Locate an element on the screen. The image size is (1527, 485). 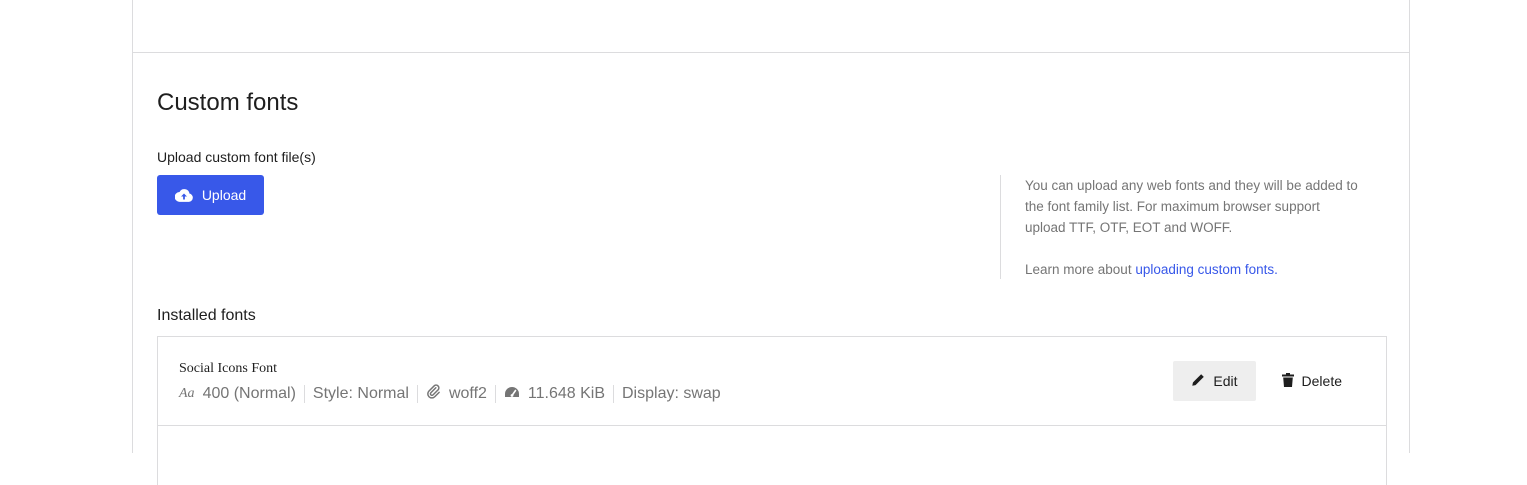
help-learn-more: Learn more about uploading custom fonts. is located at coordinates (1192, 269).